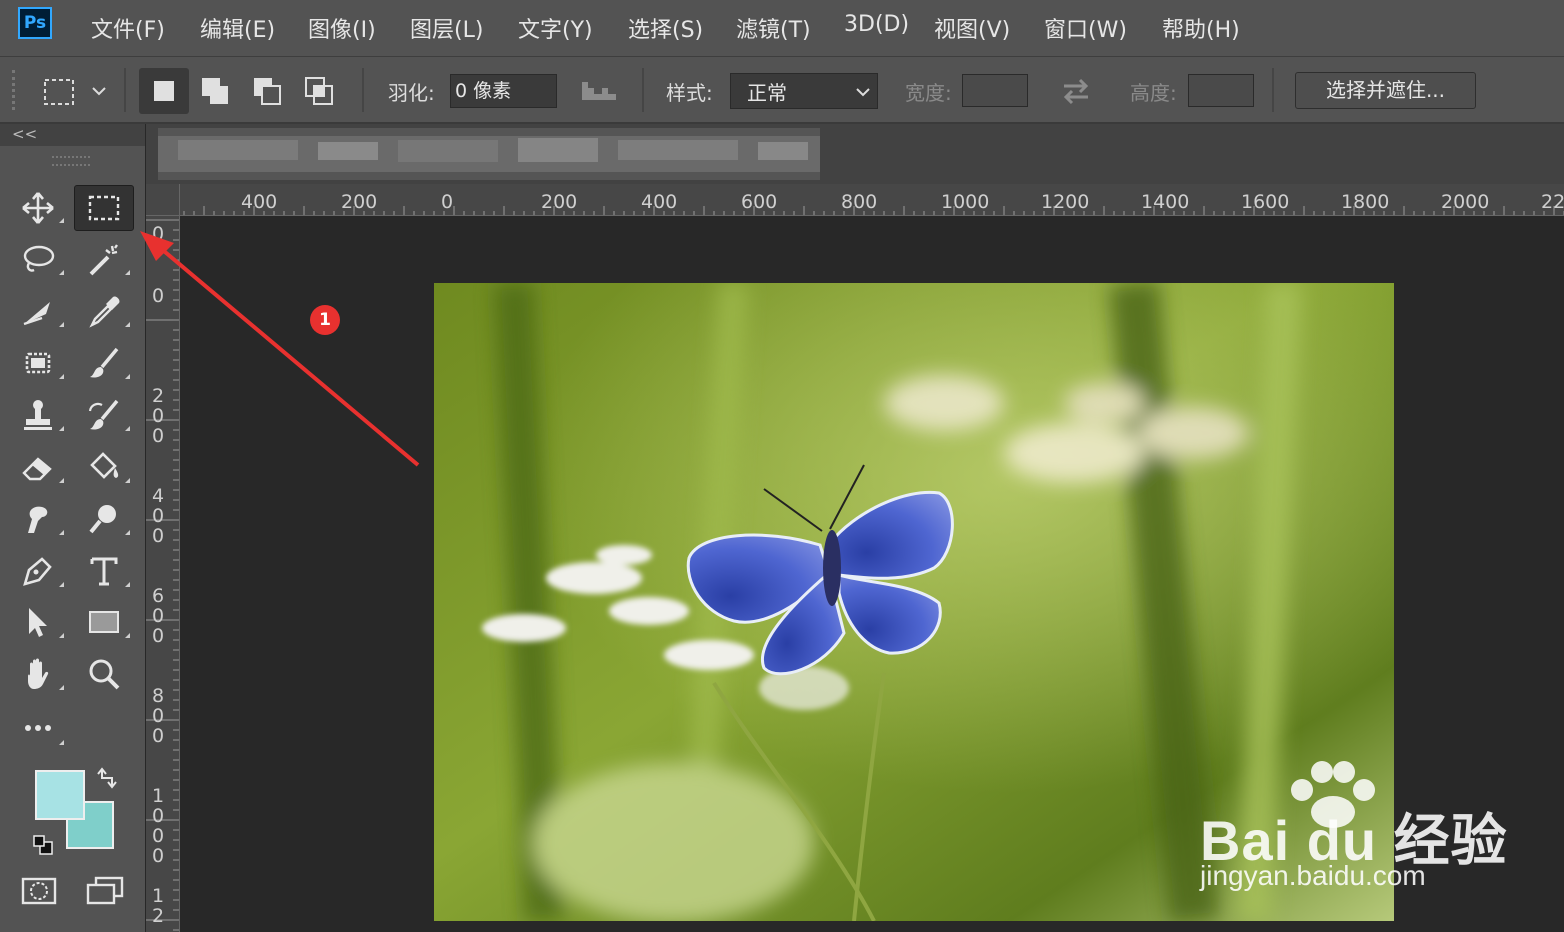 Image resolution: width=1564 pixels, height=932 pixels. What do you see at coordinates (38, 312) in the screenshot?
I see `crop-tool` at bounding box center [38, 312].